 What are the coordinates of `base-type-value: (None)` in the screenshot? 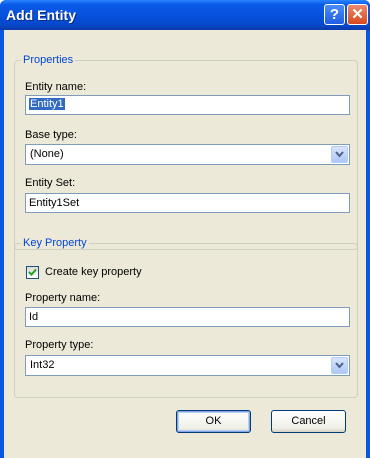 It's located at (47, 154).